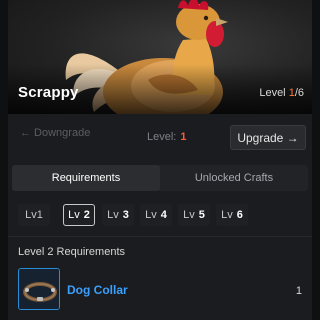 This screenshot has height=320, width=320. What do you see at coordinates (183, 137) in the screenshot?
I see `current-level-value: 1` at bounding box center [183, 137].